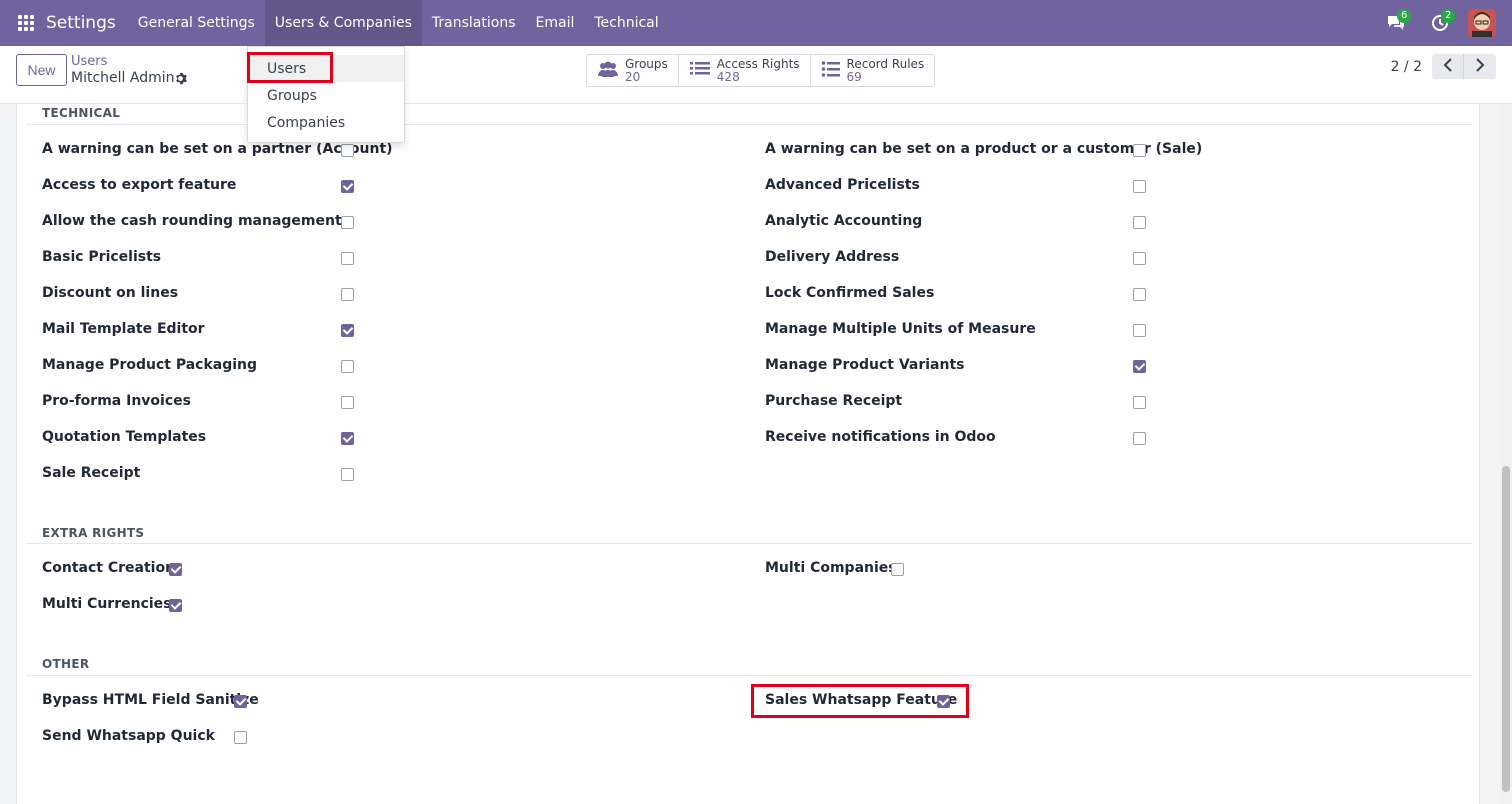 The image size is (1512, 804). Describe the element at coordinates (290, 67) in the screenshot. I see `highlight-box-users-item` at that location.